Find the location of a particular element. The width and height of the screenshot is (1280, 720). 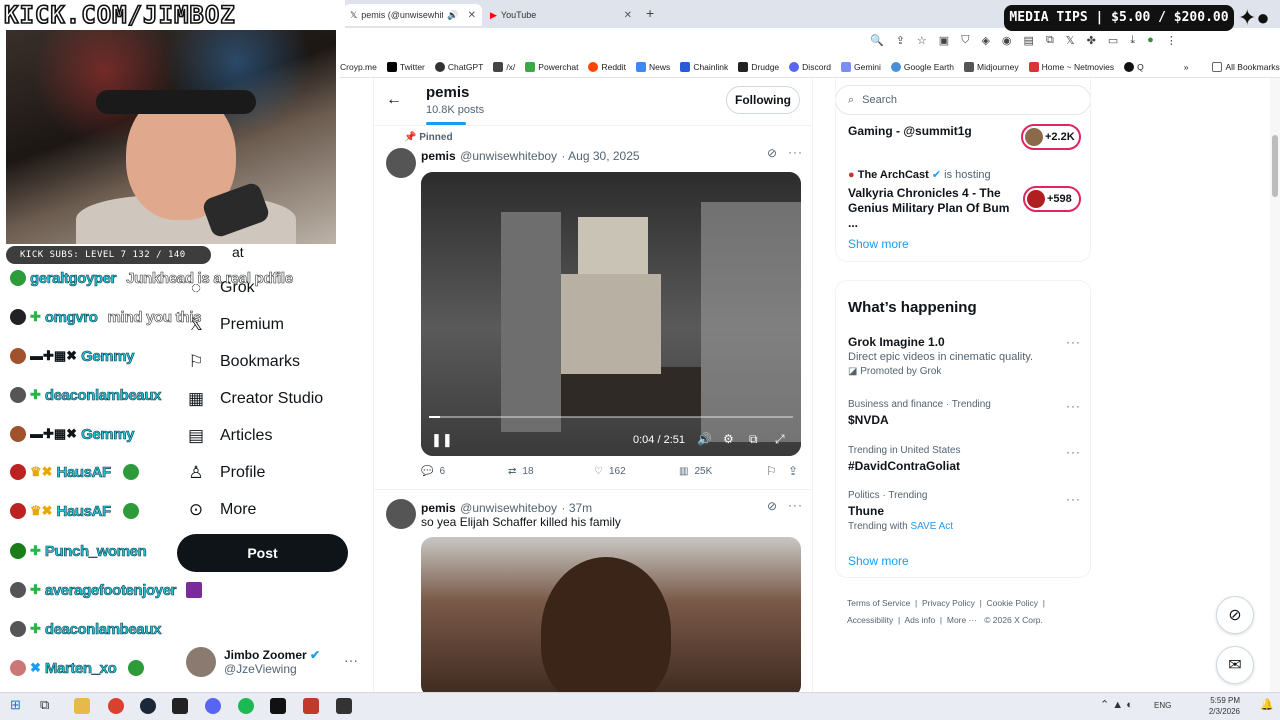

tab-youtube: ▶ YouTube ✕ is located at coordinates (561, 15).